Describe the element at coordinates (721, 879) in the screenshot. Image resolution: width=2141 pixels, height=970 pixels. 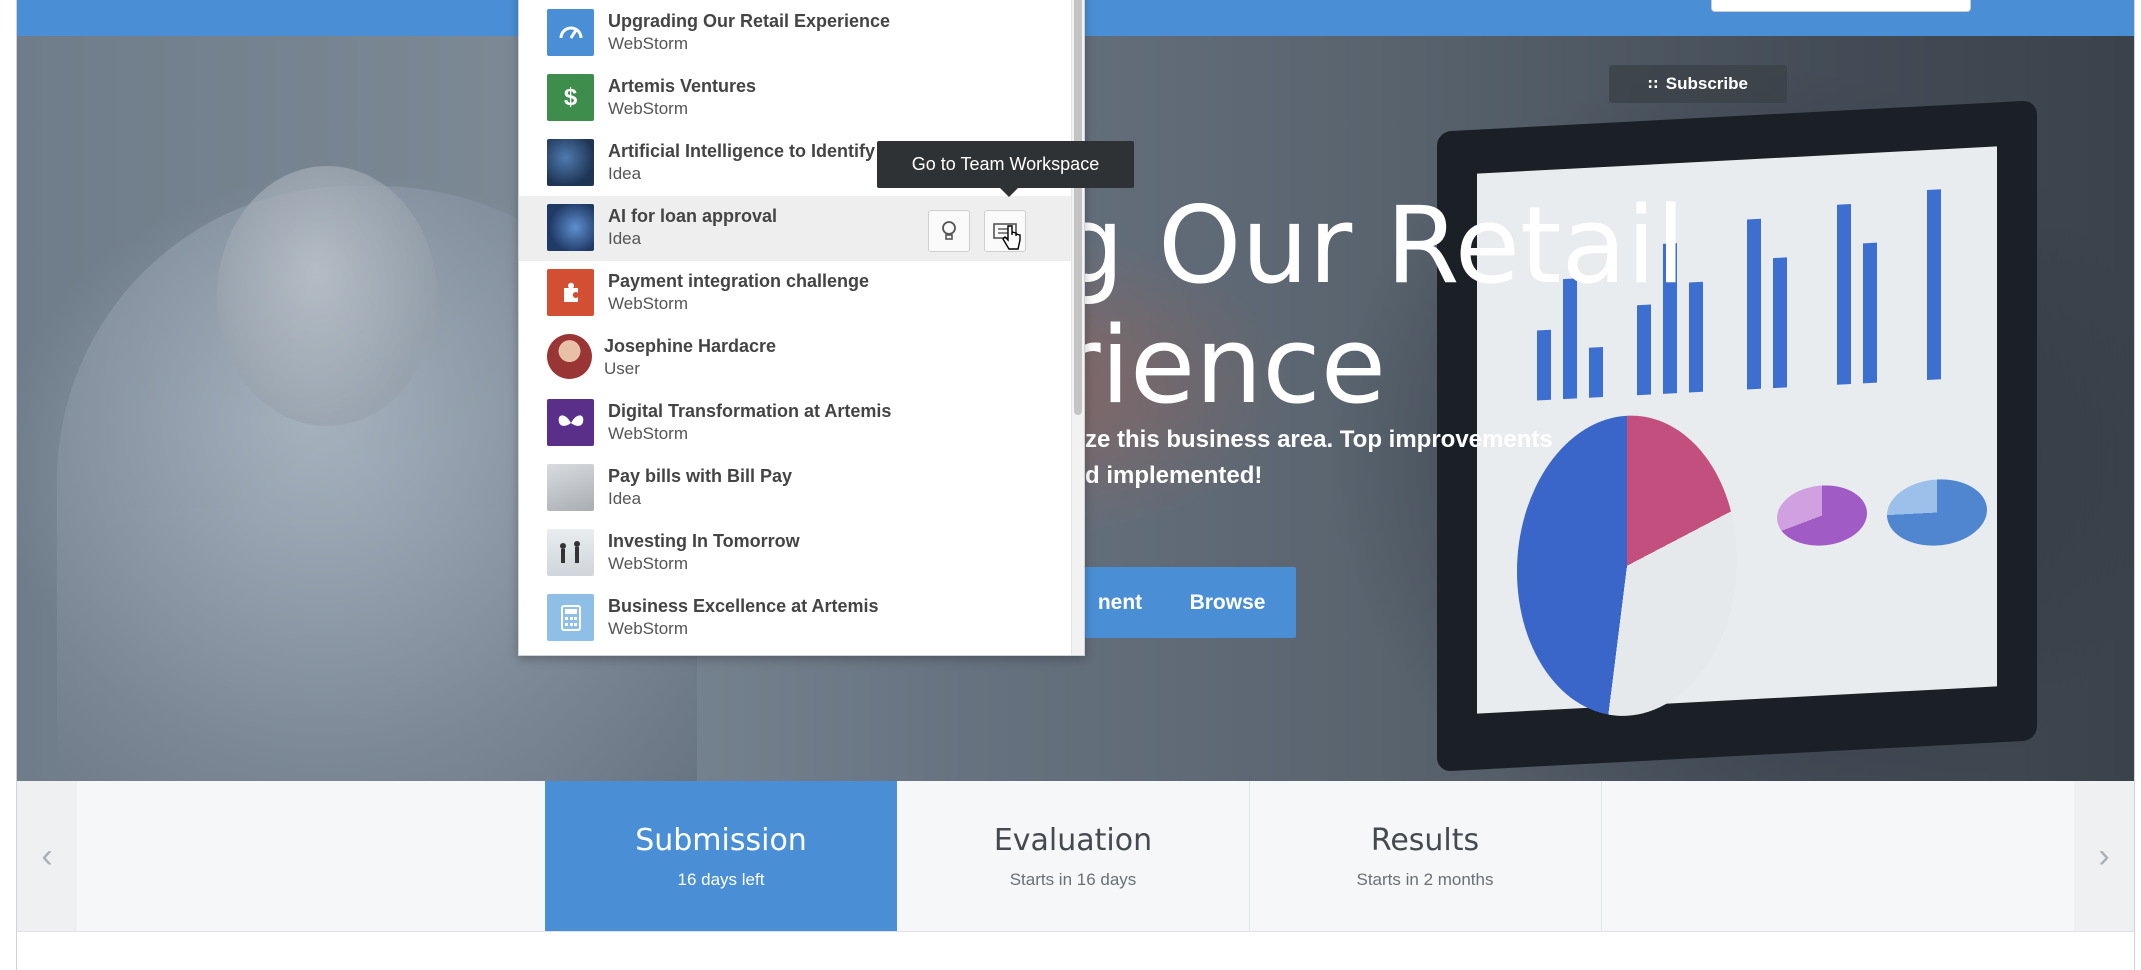
I see `phase-subtitle: 16 days left` at that location.